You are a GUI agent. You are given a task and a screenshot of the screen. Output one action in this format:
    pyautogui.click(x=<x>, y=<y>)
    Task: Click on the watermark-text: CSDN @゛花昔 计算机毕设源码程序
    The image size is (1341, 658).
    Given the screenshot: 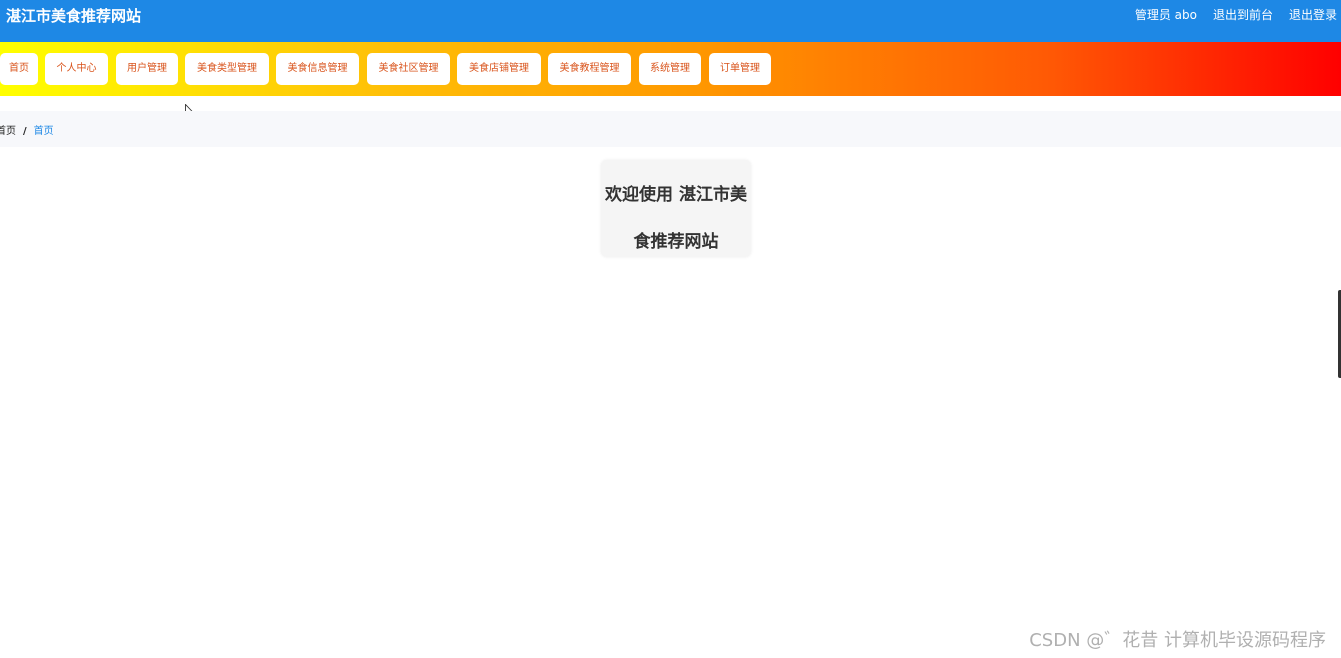 What is the action you would take?
    pyautogui.click(x=1177, y=640)
    